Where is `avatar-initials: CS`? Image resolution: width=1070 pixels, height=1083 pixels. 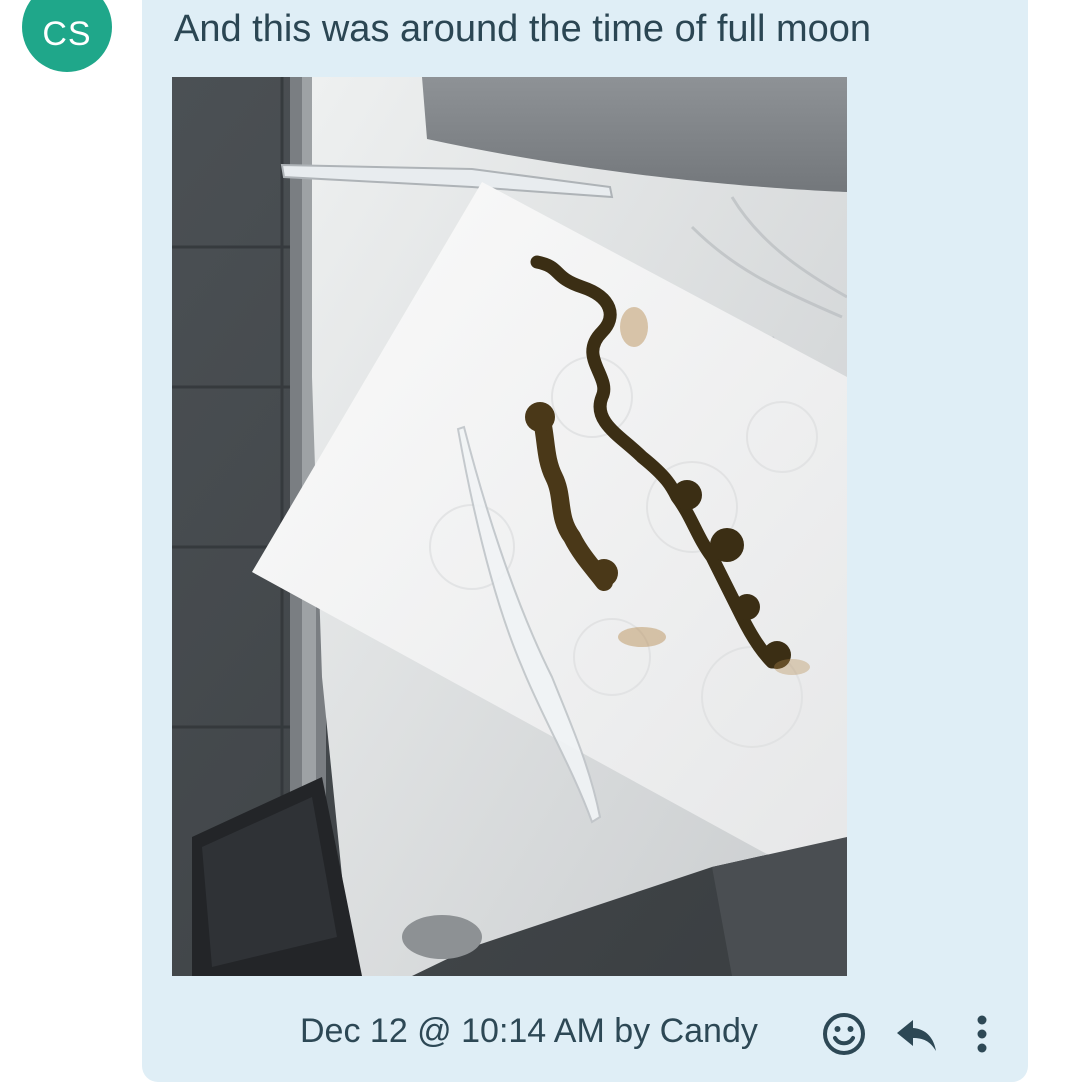 avatar-initials: CS is located at coordinates (67, 33).